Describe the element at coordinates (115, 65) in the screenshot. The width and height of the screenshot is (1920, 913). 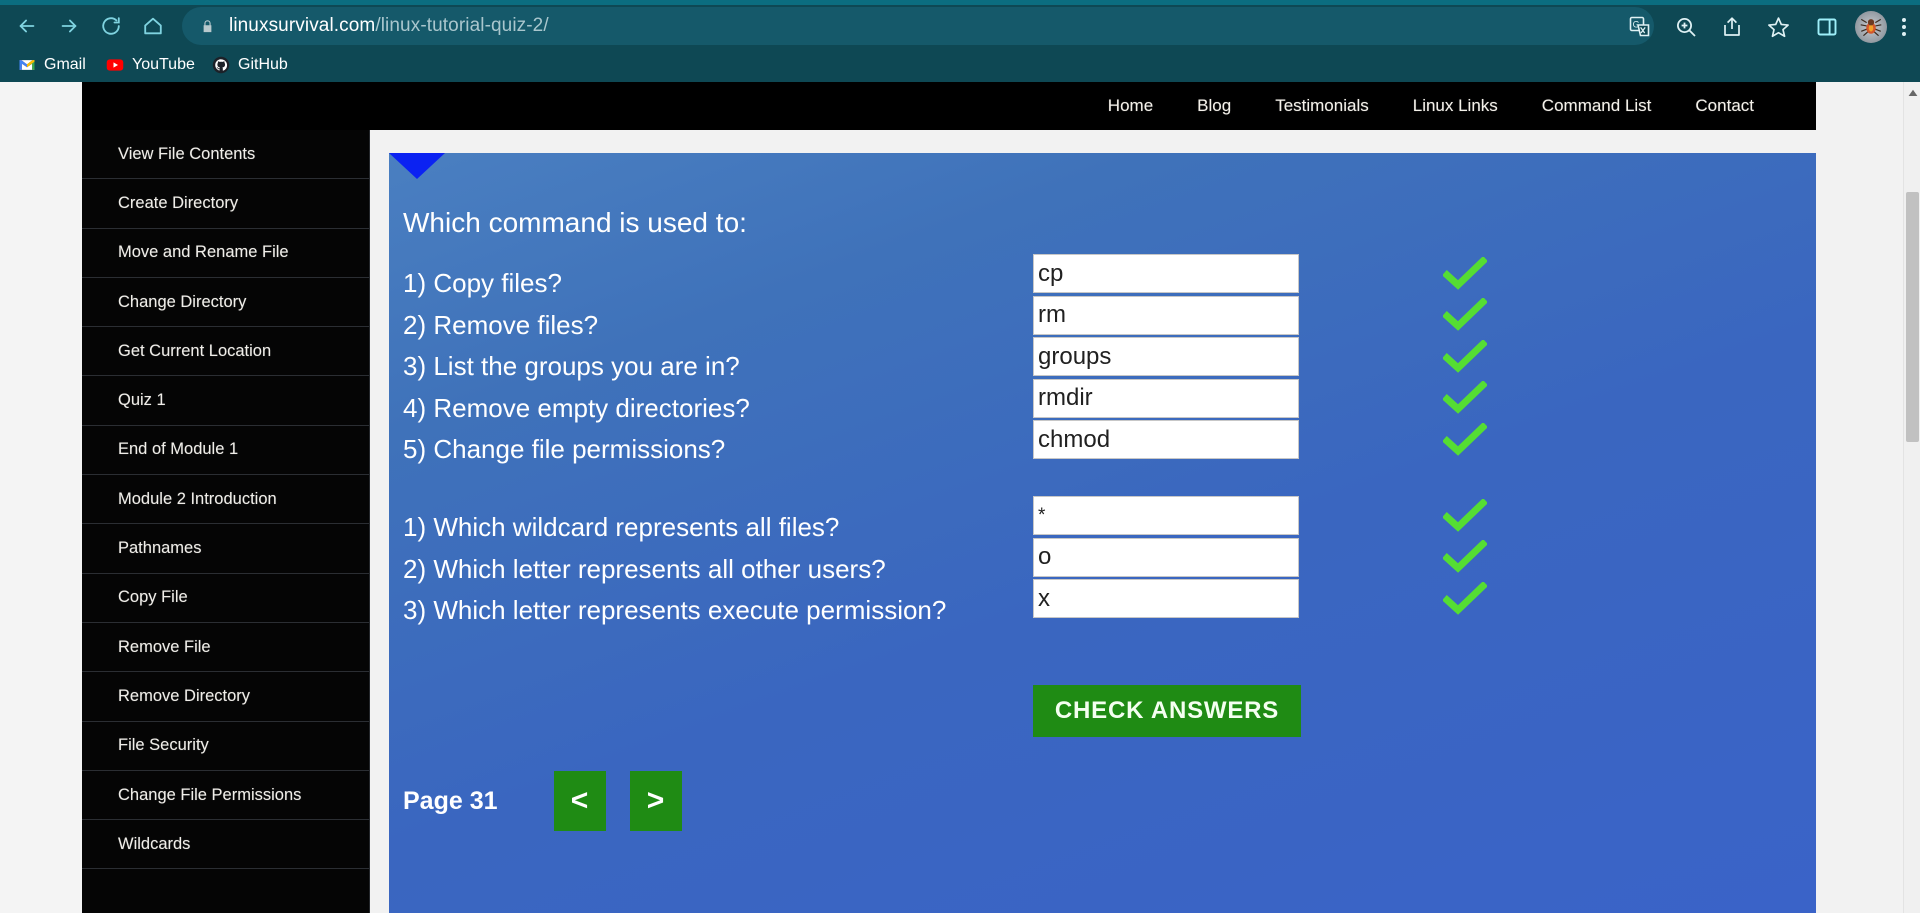
I see `youtube-icon` at that location.